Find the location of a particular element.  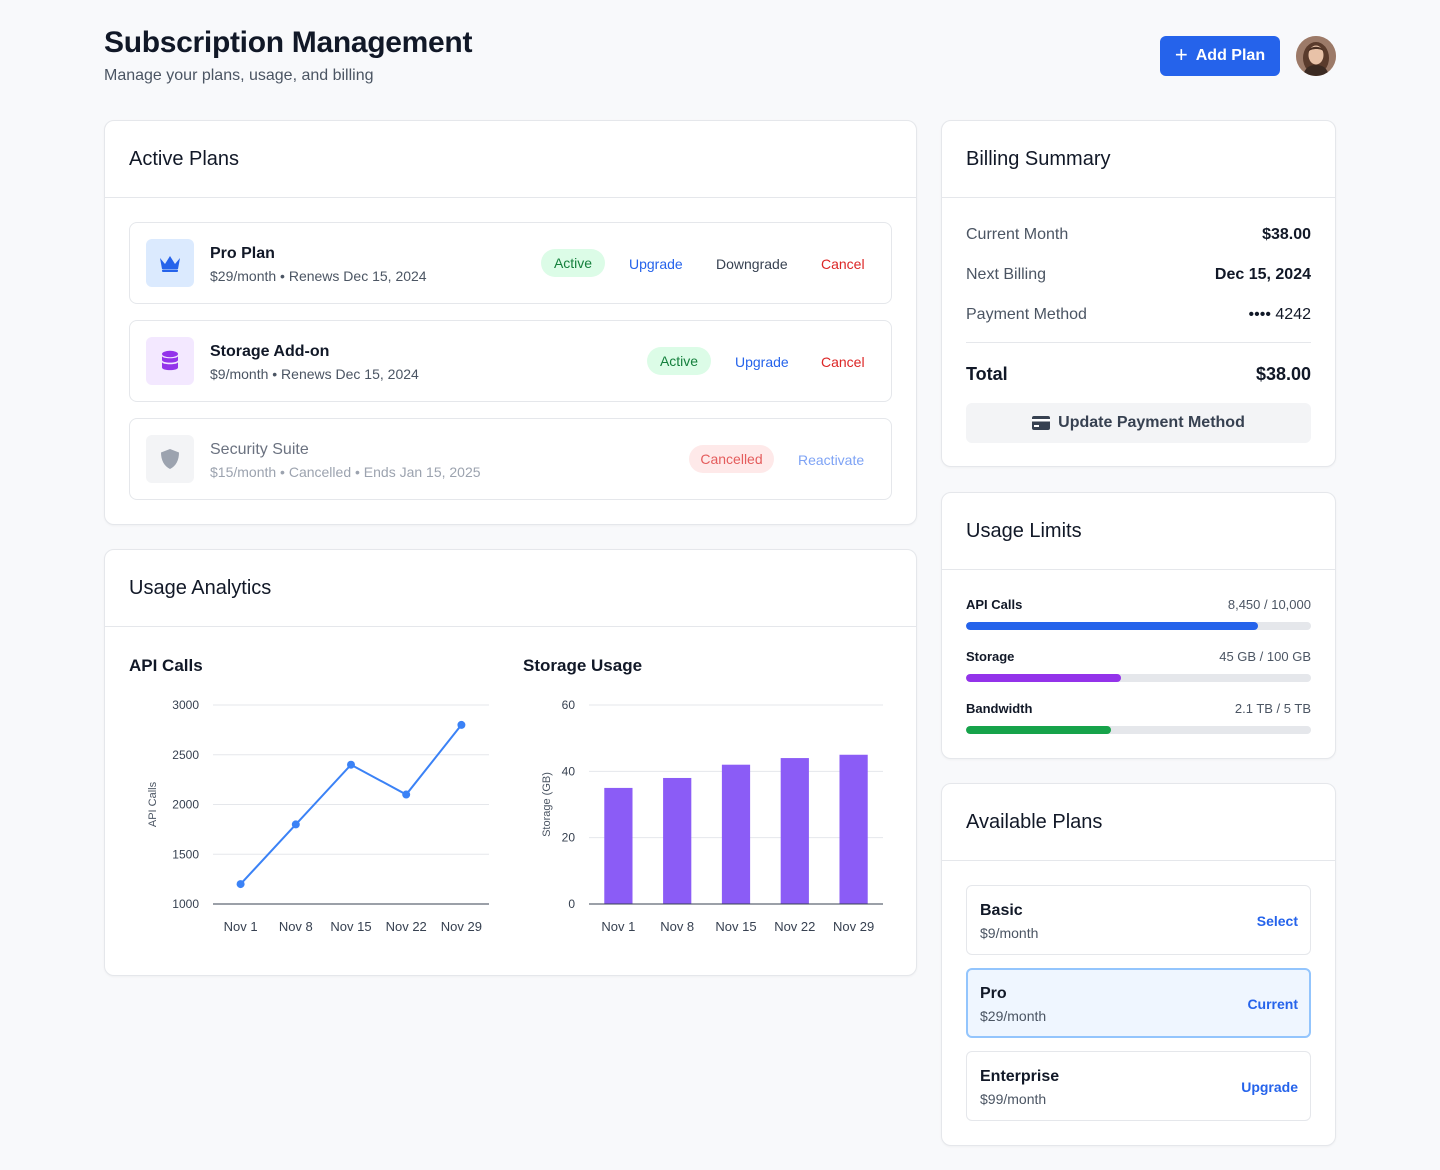

downgrade-link: Downgrade is located at coordinates (752, 264).